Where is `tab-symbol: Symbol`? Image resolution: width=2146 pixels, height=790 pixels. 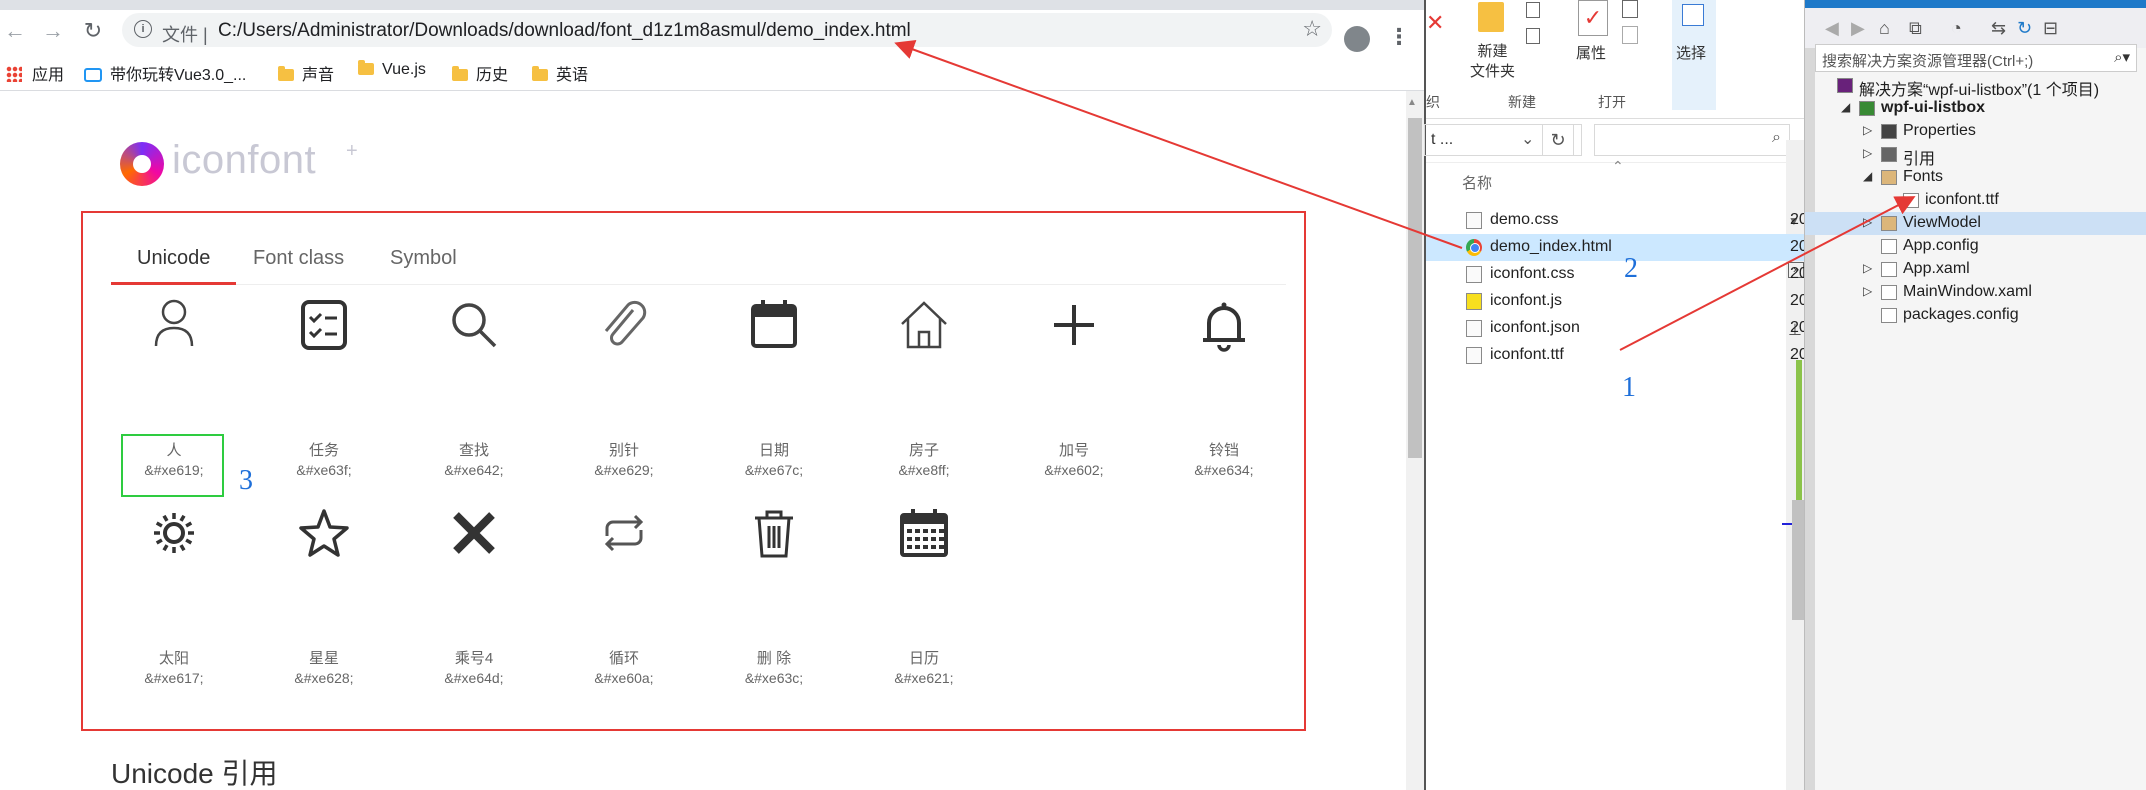
tab-symbol: Symbol is located at coordinates (423, 258).